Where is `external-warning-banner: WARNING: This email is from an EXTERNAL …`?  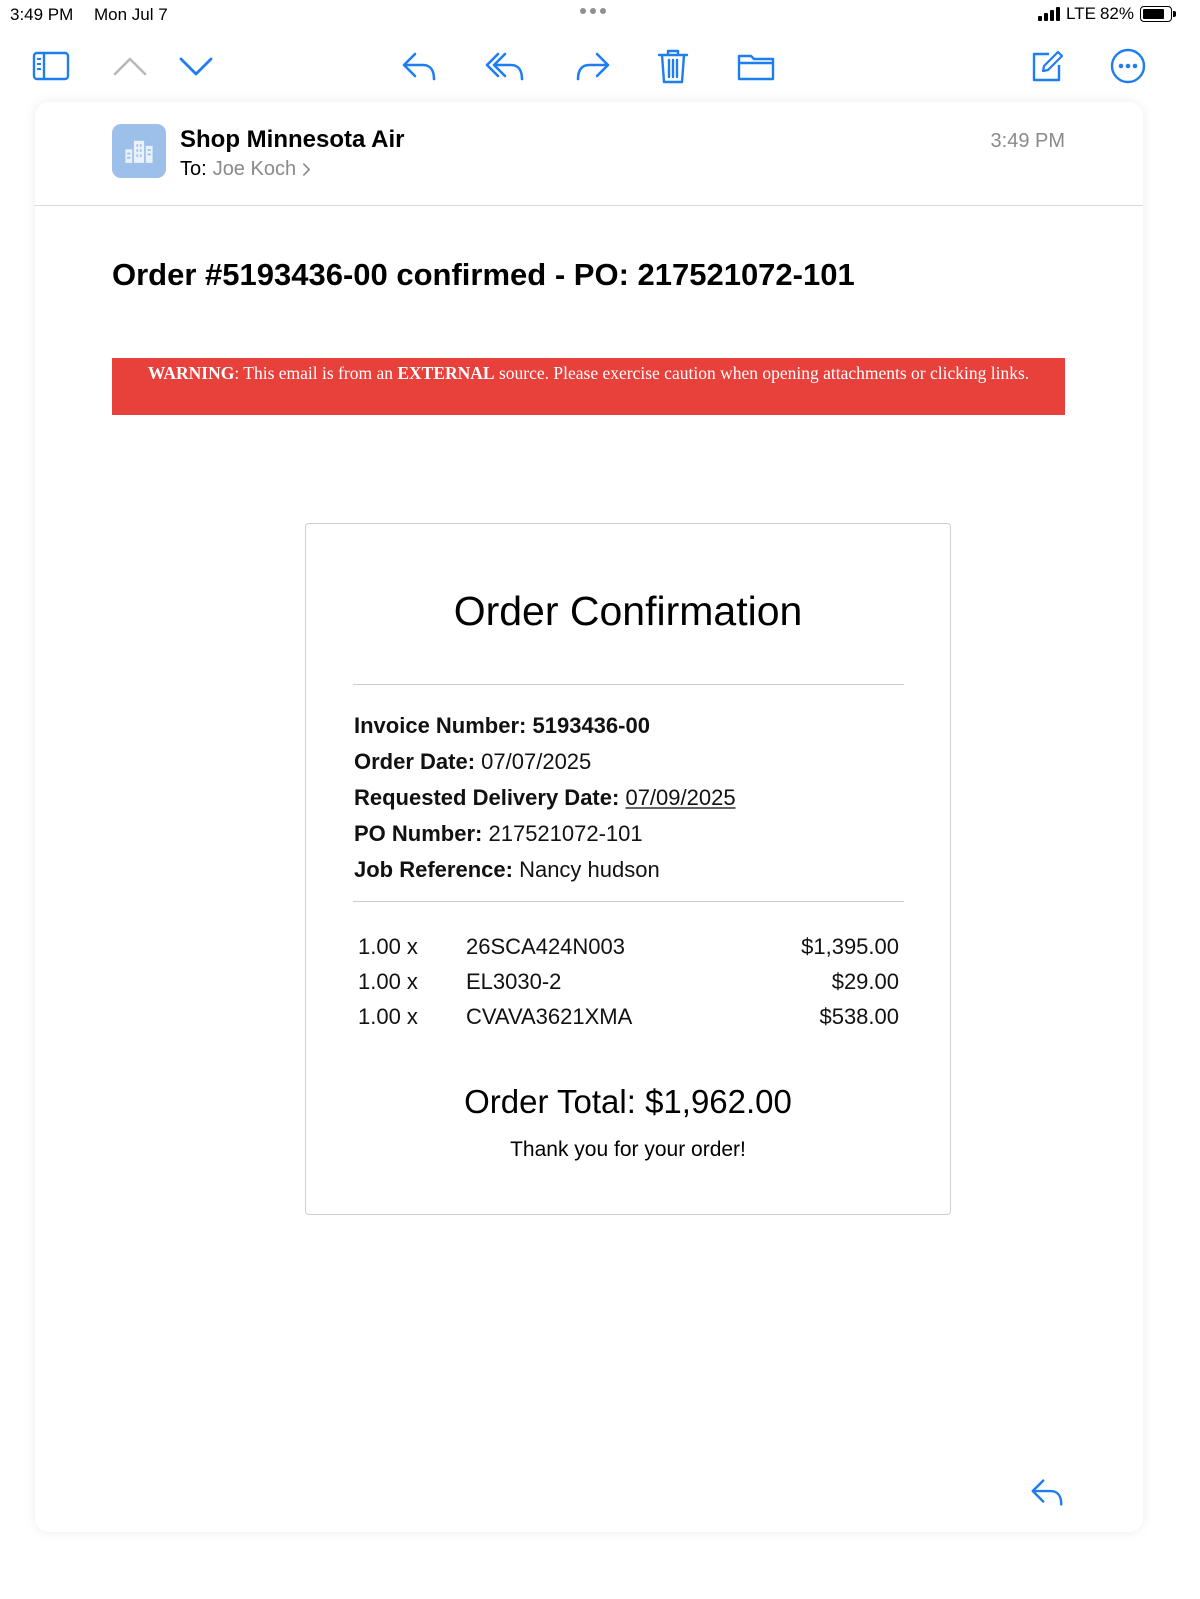
external-warning-banner: WARNING: This email is from an EXTERNAL … is located at coordinates (588, 386).